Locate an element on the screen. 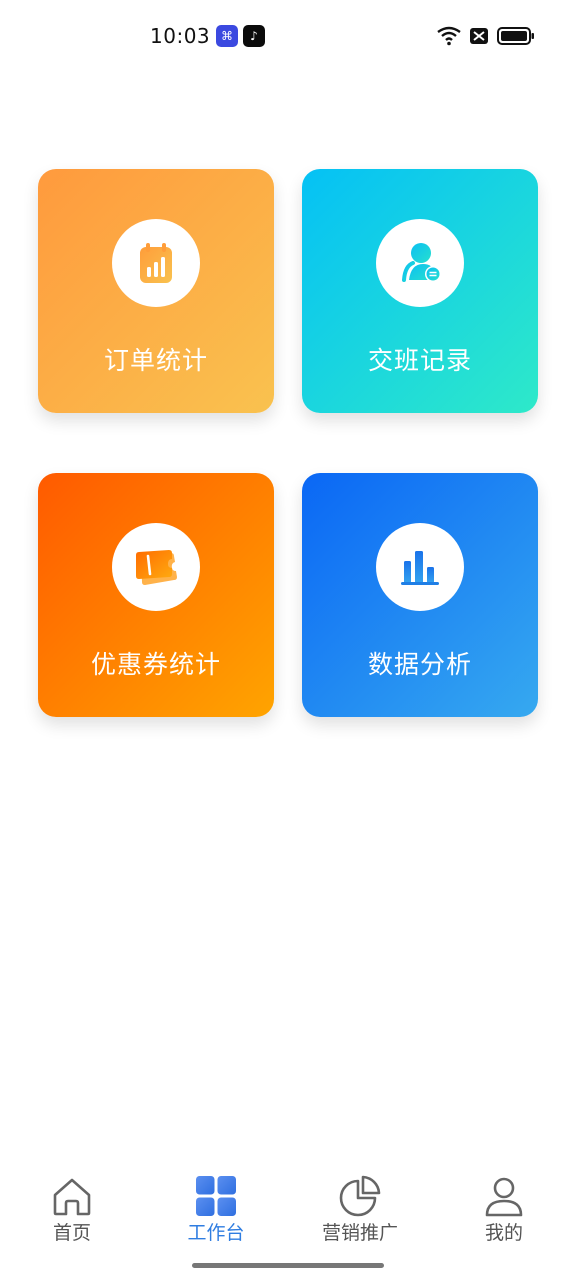 This screenshot has height=1280, width=576. shift-handover-icon is located at coordinates (421, 262).